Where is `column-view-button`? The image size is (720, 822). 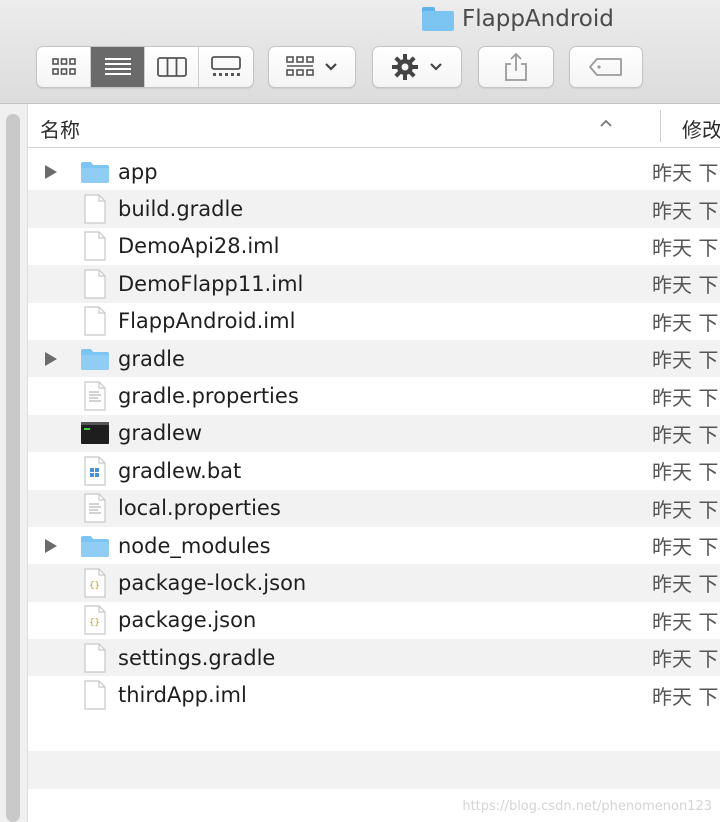 column-view-button is located at coordinates (172, 67).